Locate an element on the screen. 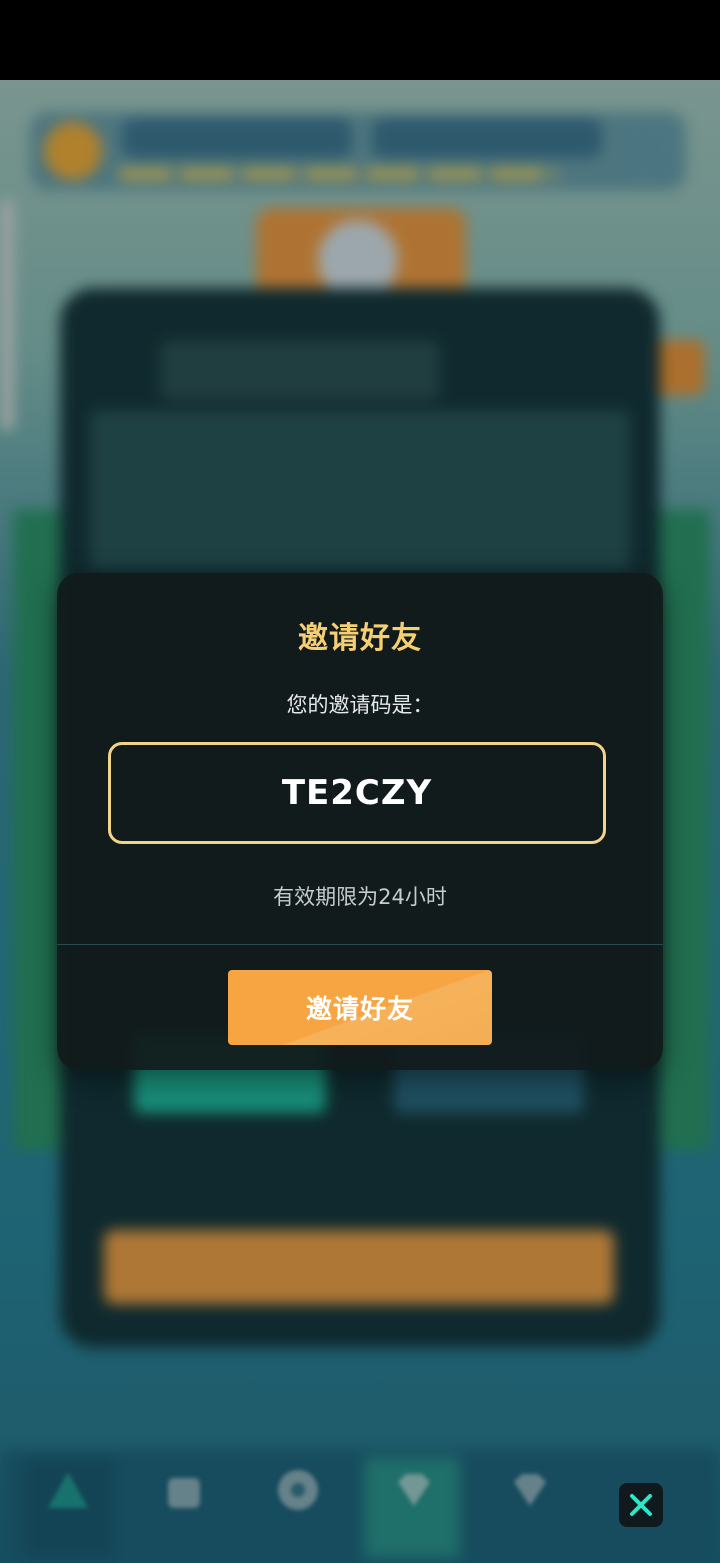  invite-friend-button: 邀请好友 is located at coordinates (360, 1007).